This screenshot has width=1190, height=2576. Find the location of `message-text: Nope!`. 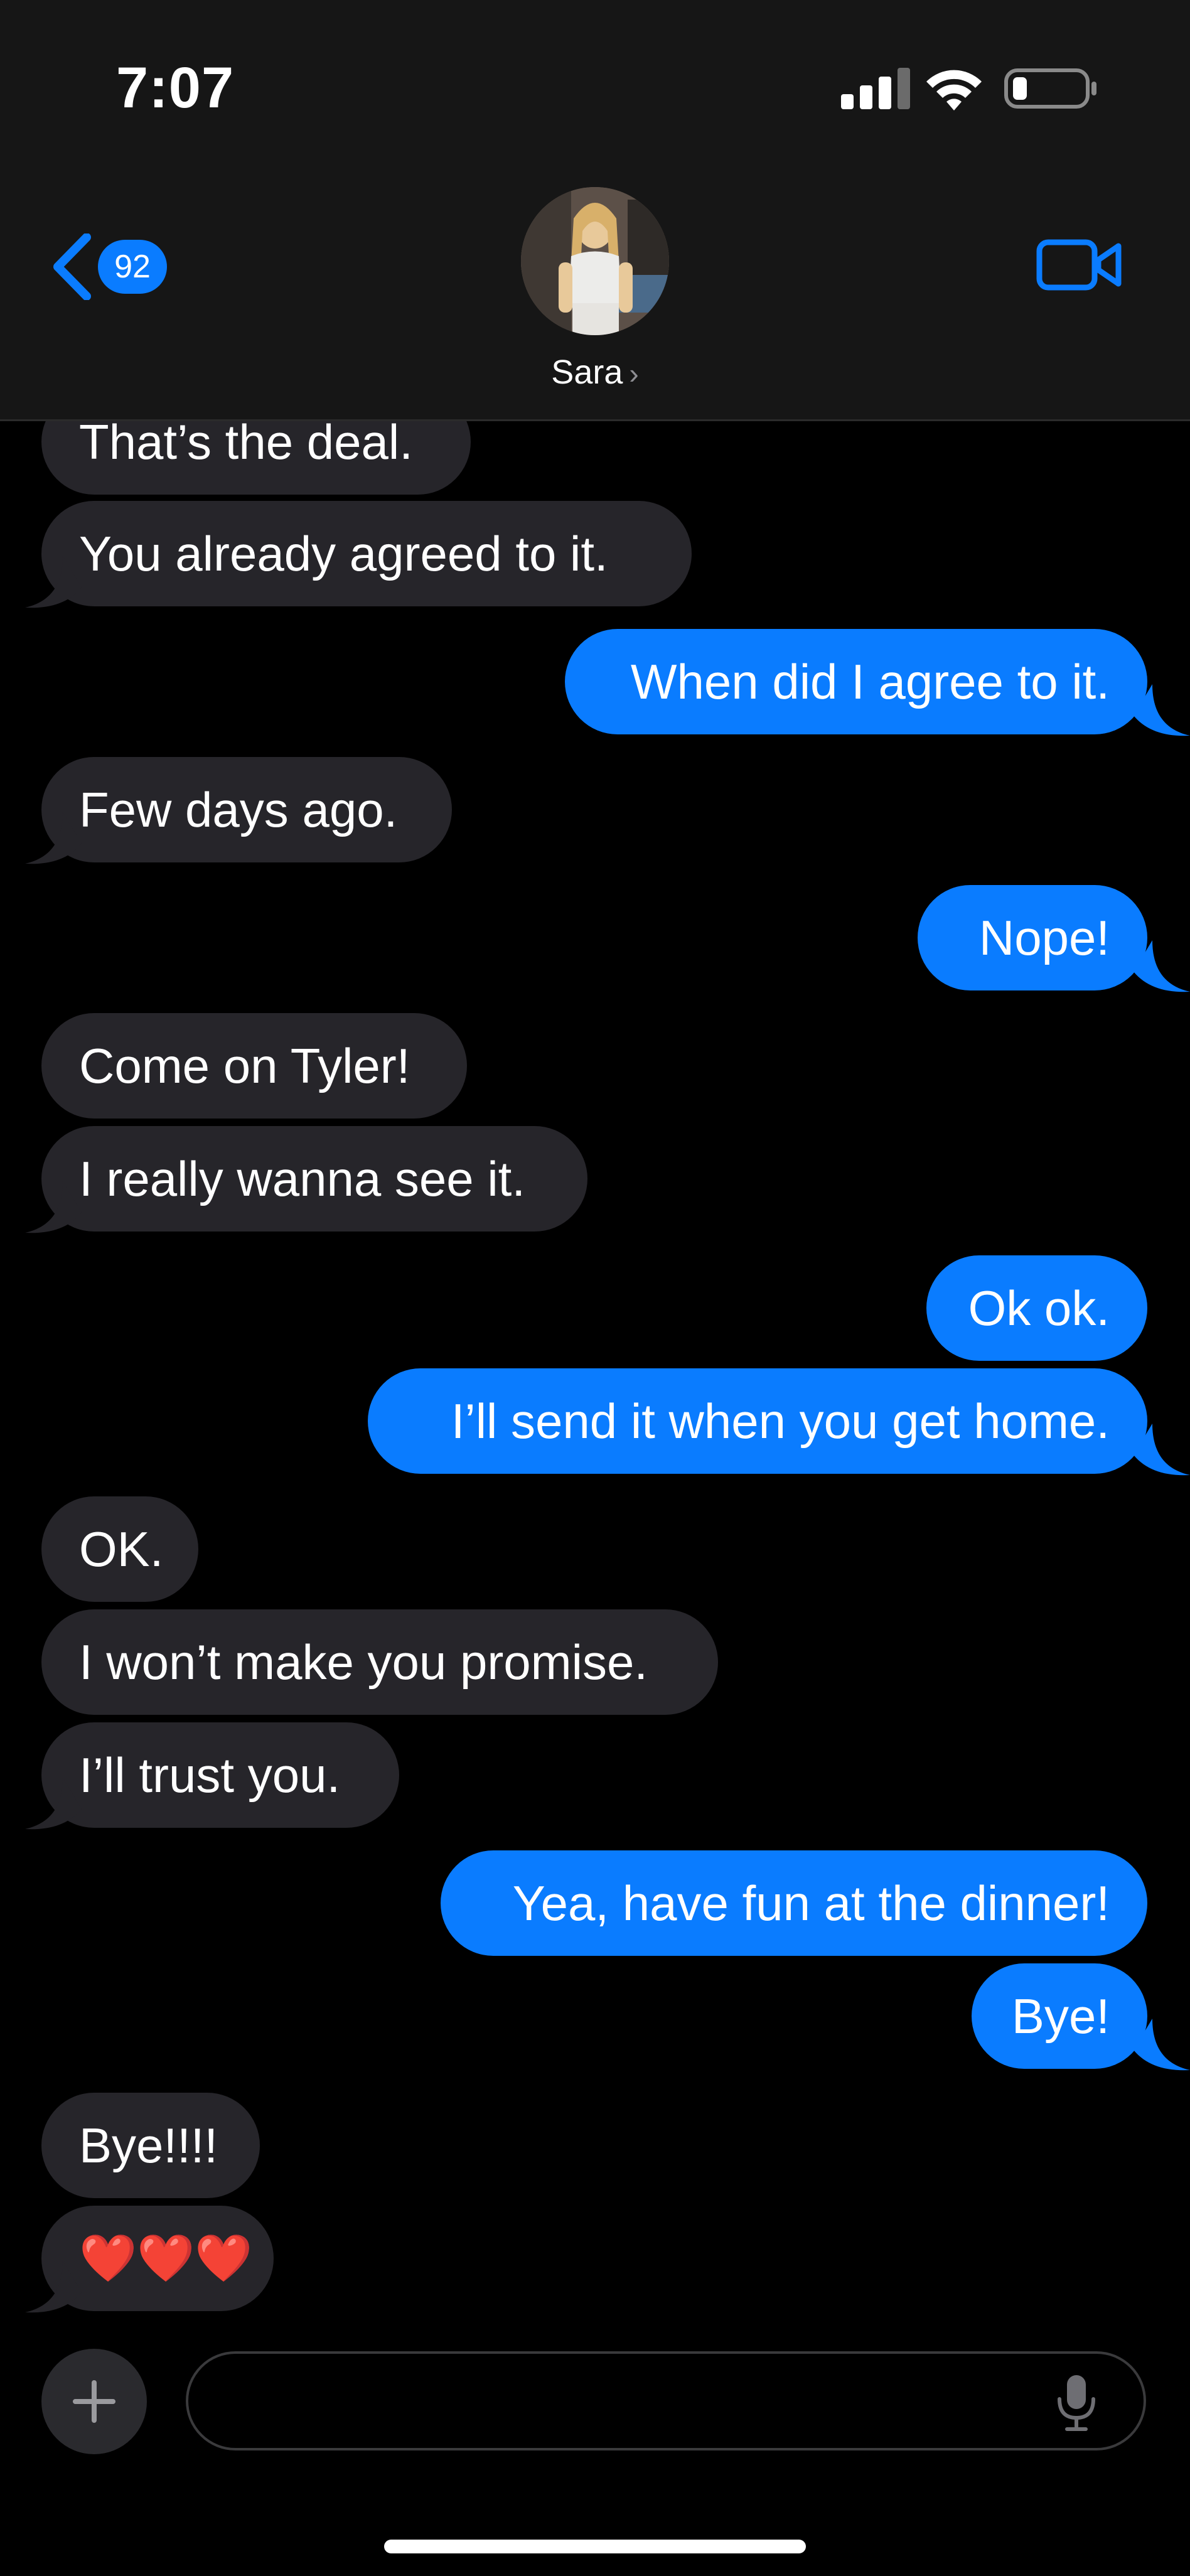

message-text: Nope! is located at coordinates (1044, 937).